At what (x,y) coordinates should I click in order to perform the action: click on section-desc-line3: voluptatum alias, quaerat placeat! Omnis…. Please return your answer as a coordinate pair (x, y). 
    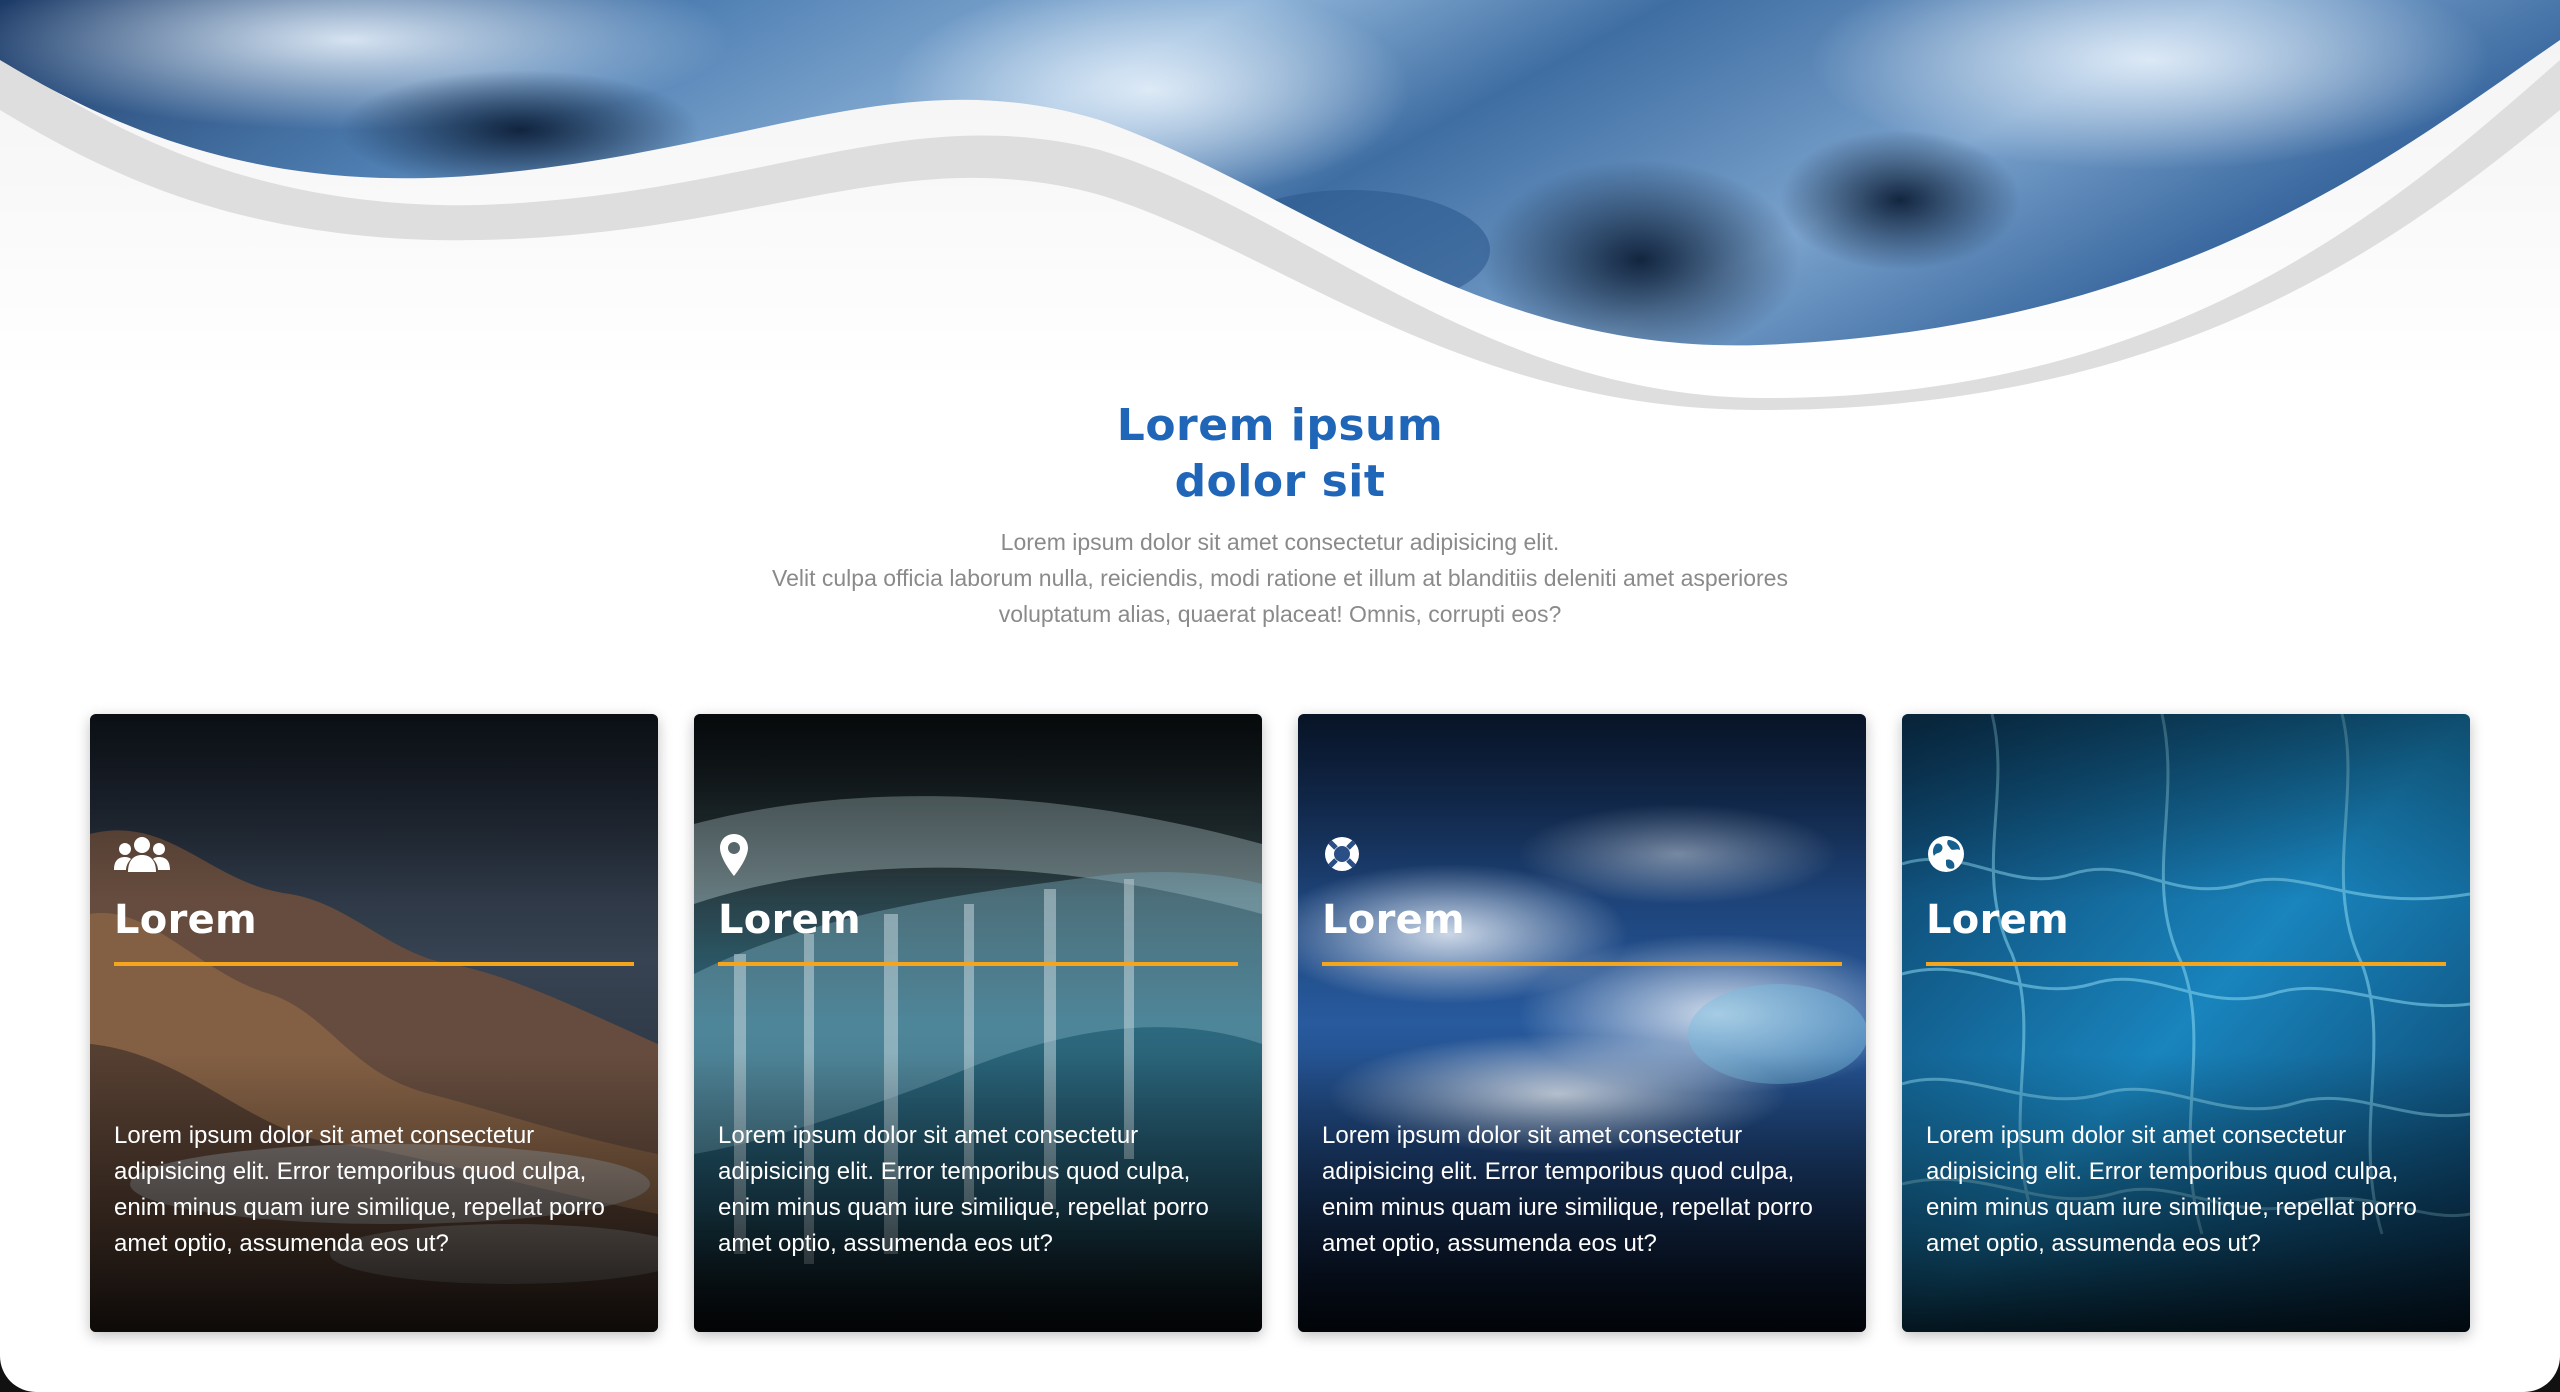
    Looking at the image, I should click on (1280, 614).